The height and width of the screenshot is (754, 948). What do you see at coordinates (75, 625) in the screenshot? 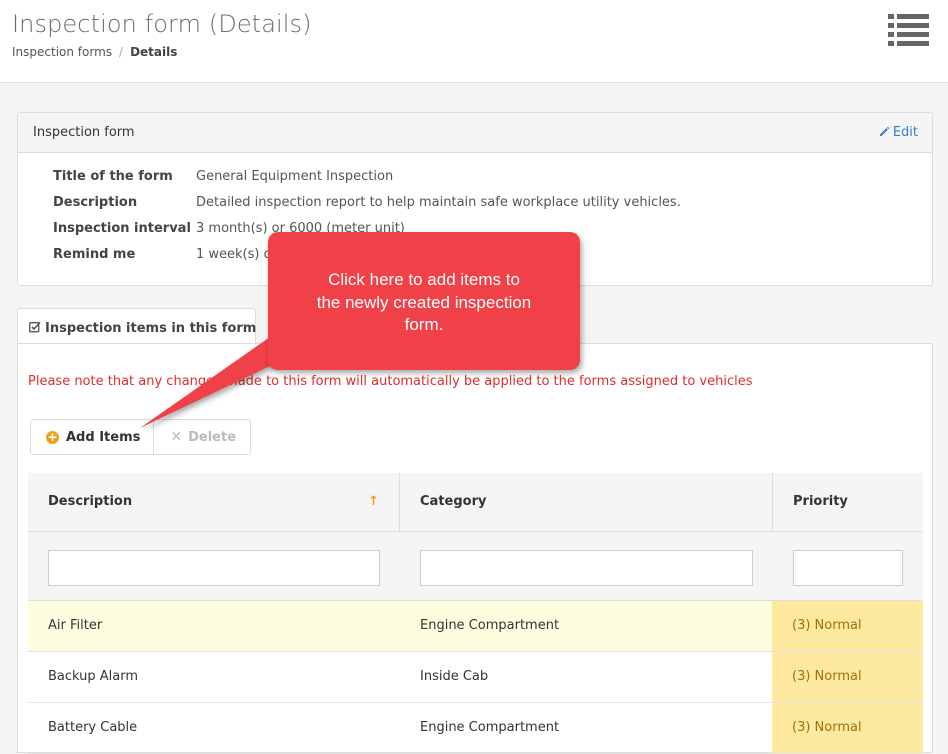
I see `description-cell: Air Filter` at bounding box center [75, 625].